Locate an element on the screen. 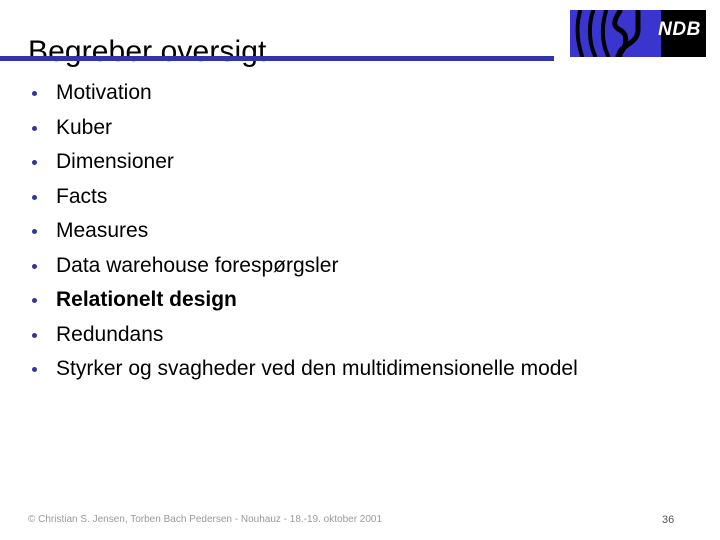 This screenshot has height=540, width=720. list-item-label: Redundans is located at coordinates (110, 334).